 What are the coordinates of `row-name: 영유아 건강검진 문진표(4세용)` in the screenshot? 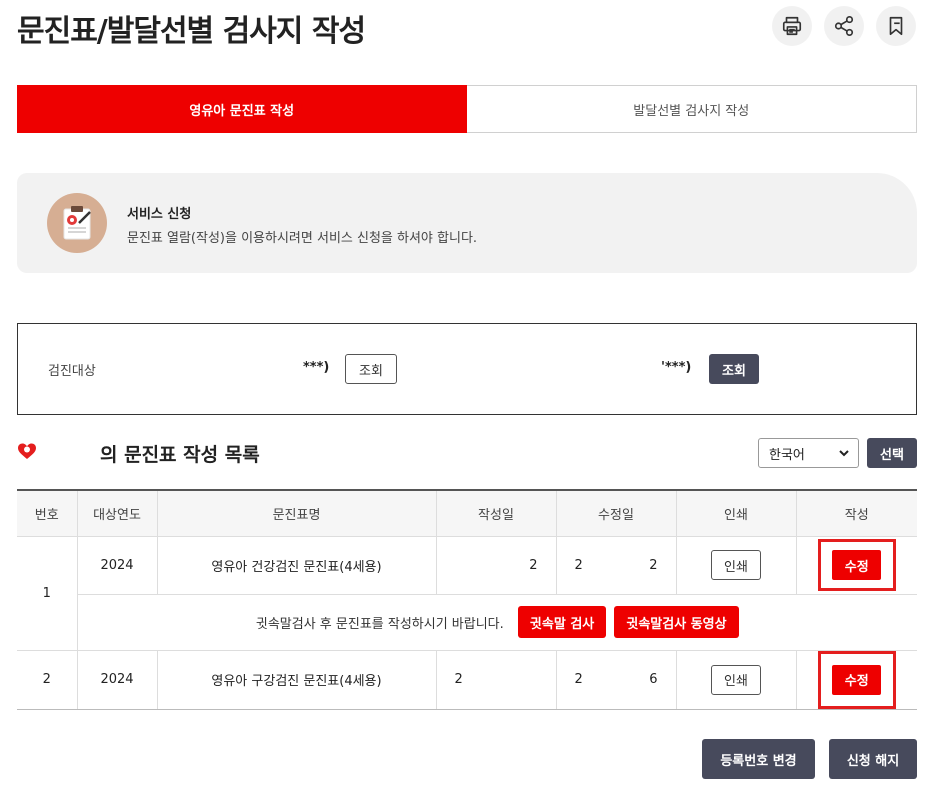 It's located at (297, 565).